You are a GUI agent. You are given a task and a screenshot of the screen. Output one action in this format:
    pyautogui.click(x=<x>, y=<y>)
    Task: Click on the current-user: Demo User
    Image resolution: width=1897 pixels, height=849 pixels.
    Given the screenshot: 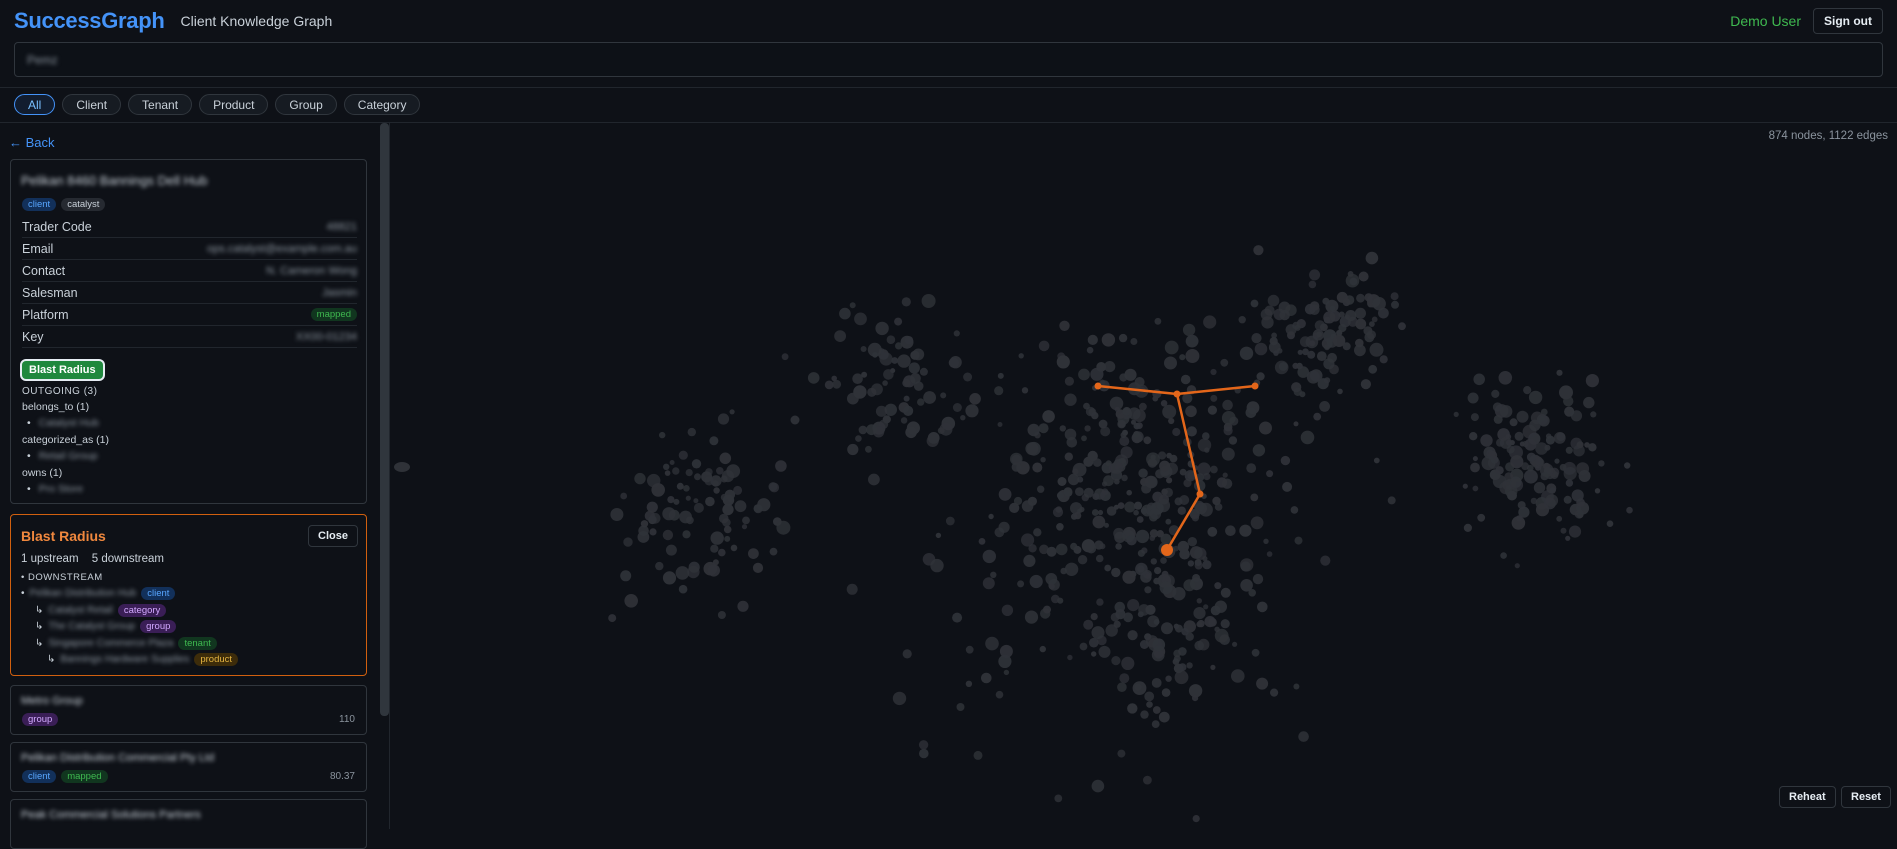 What is the action you would take?
    pyautogui.click(x=1765, y=21)
    